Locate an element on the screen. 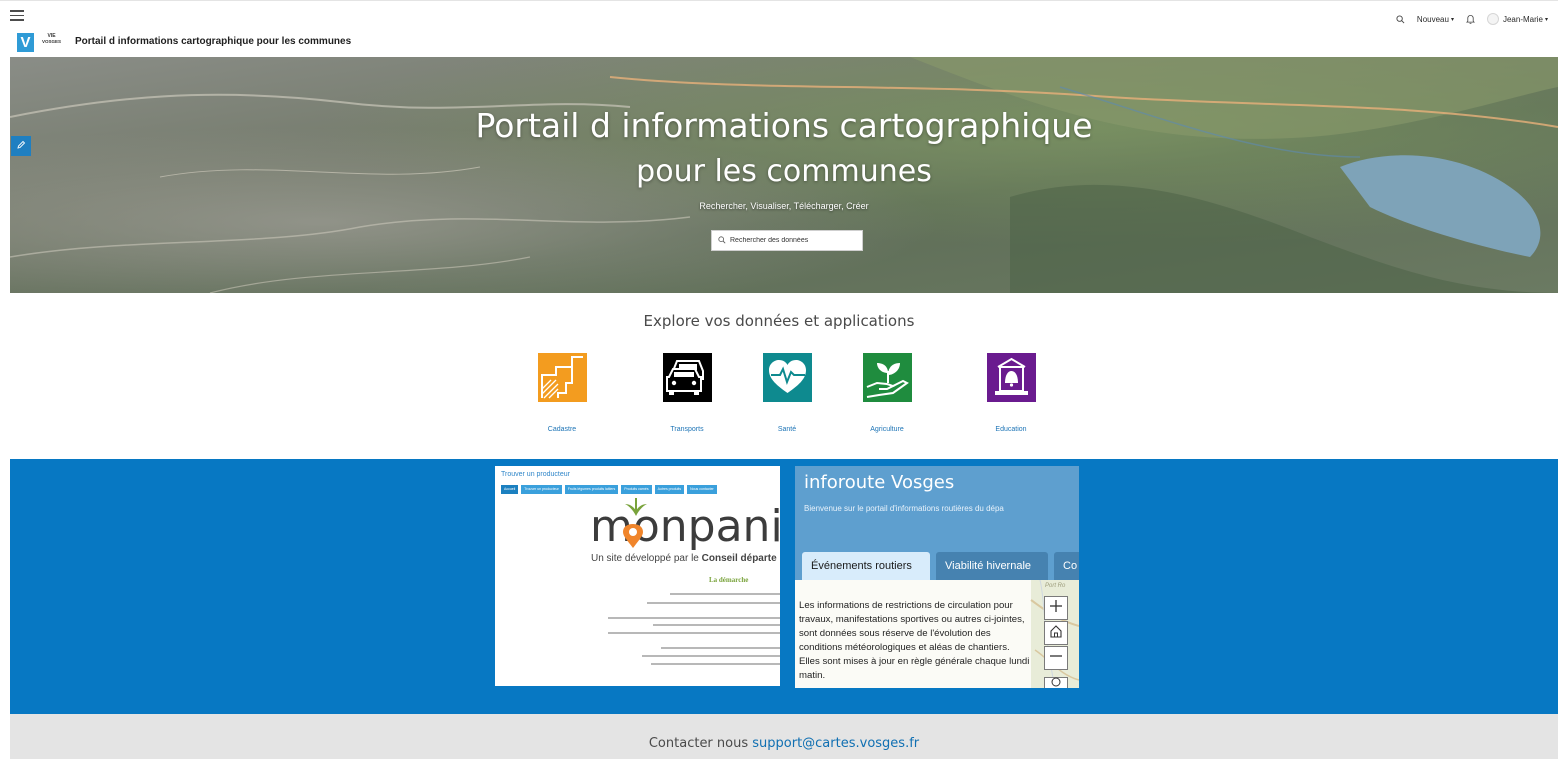 The width and height of the screenshot is (1558, 759). monpanier-tab: Autres produits is located at coordinates (669, 489).